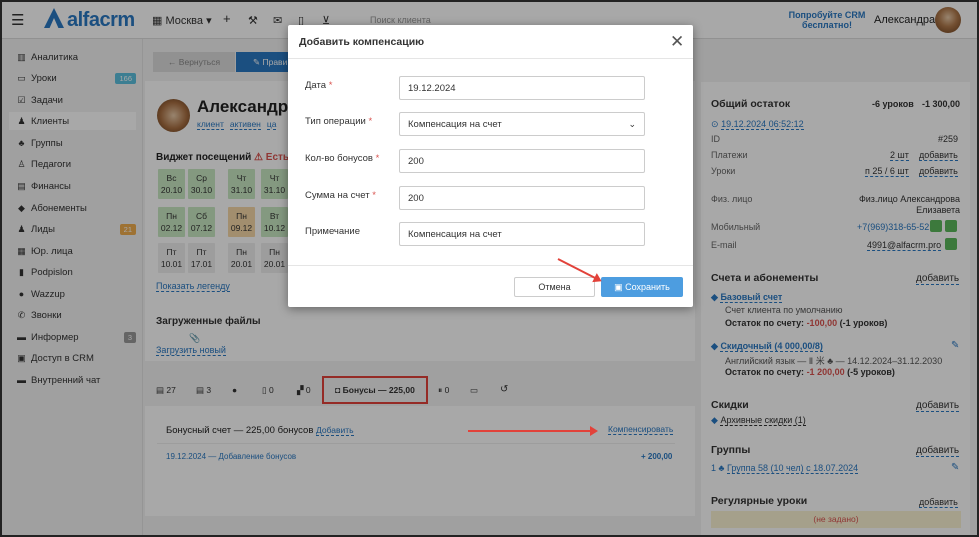 The width and height of the screenshot is (979, 537). What do you see at coordinates (455, 124) in the screenshot?
I see `operation-type-value: Компенсация на счет` at bounding box center [455, 124].